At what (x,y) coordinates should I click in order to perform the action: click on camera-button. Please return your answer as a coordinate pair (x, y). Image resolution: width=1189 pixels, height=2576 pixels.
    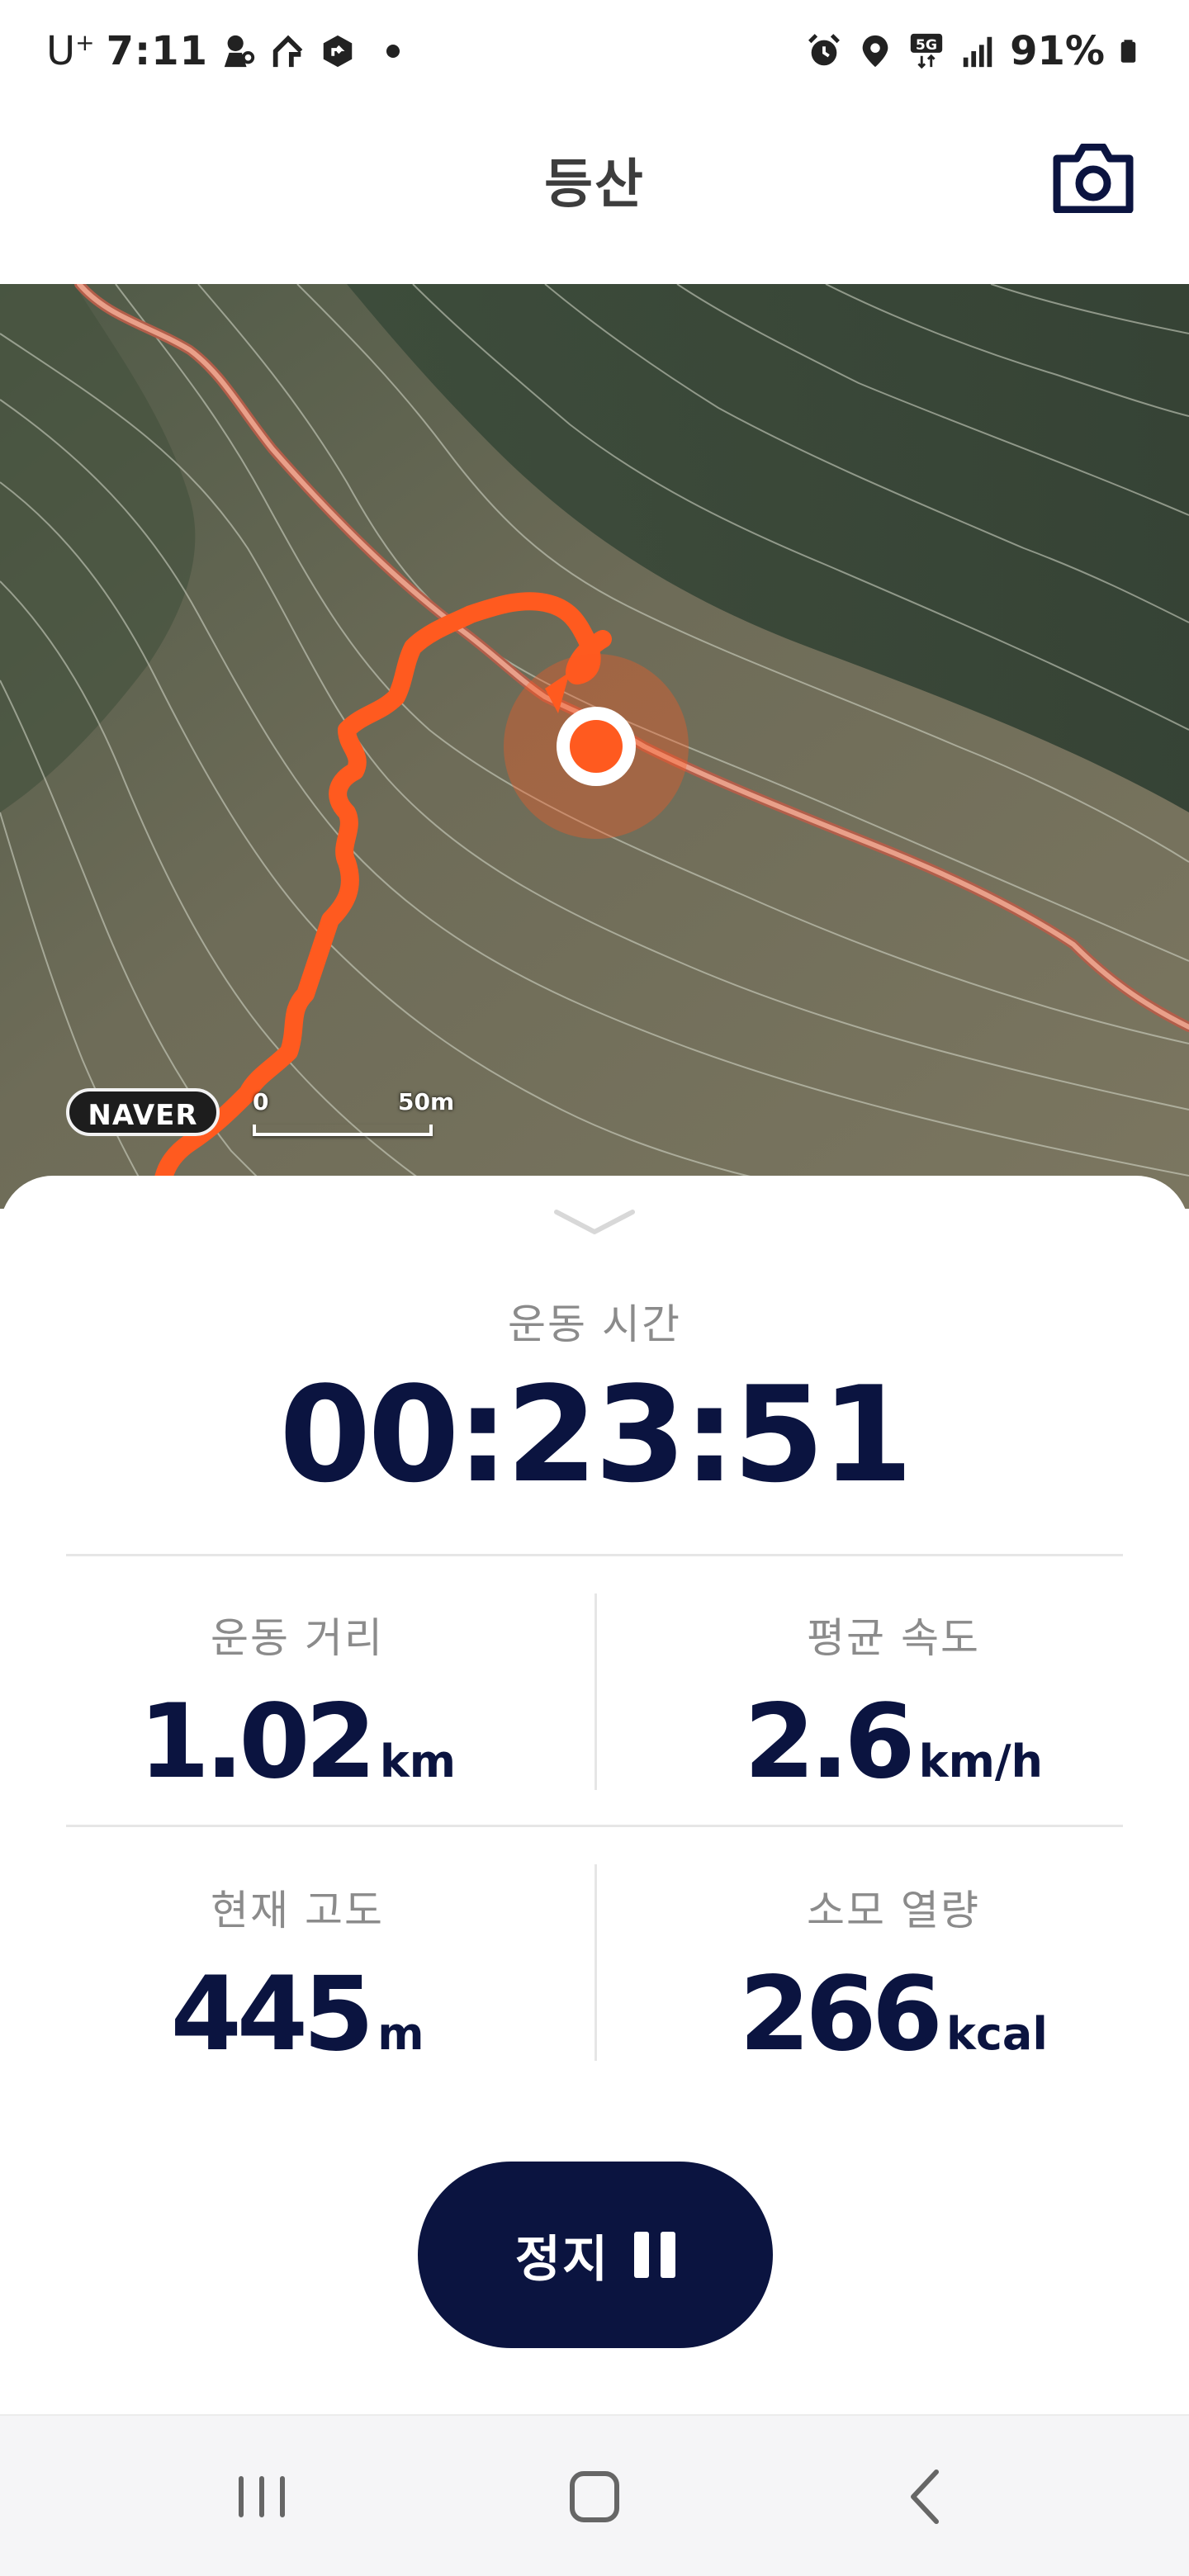
    Looking at the image, I should click on (1093, 178).